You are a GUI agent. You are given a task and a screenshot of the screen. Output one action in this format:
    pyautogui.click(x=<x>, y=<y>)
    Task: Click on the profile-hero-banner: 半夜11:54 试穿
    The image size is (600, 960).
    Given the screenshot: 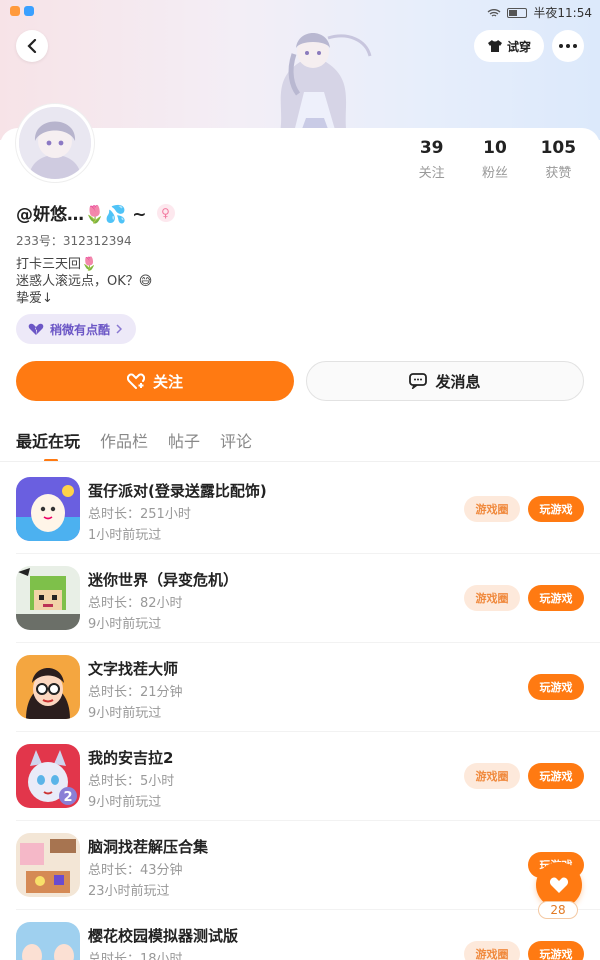 What is the action you would take?
    pyautogui.click(x=300, y=70)
    